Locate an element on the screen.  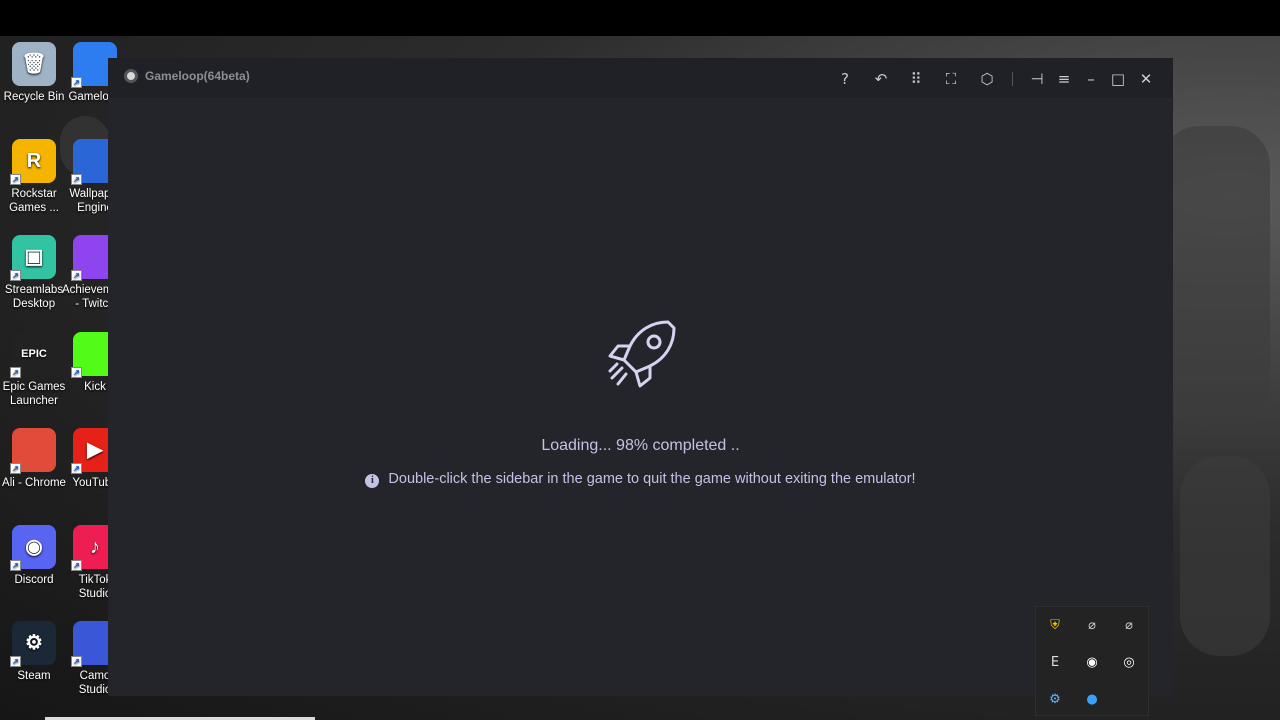
pin-icon: ⊣ is located at coordinates (1037, 79).